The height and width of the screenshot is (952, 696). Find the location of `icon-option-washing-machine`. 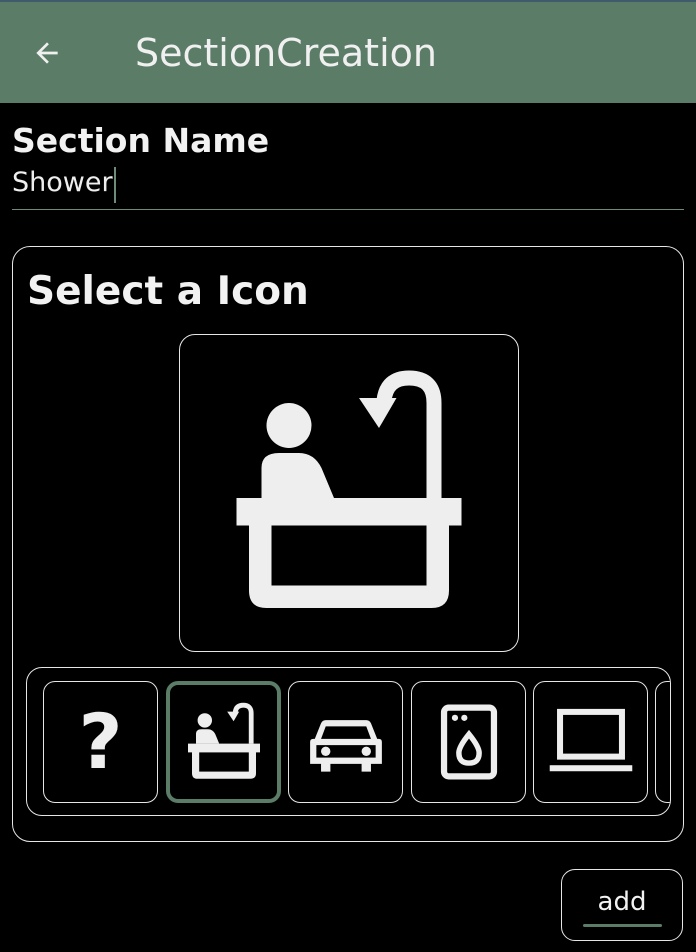

icon-option-washing-machine is located at coordinates (468, 742).